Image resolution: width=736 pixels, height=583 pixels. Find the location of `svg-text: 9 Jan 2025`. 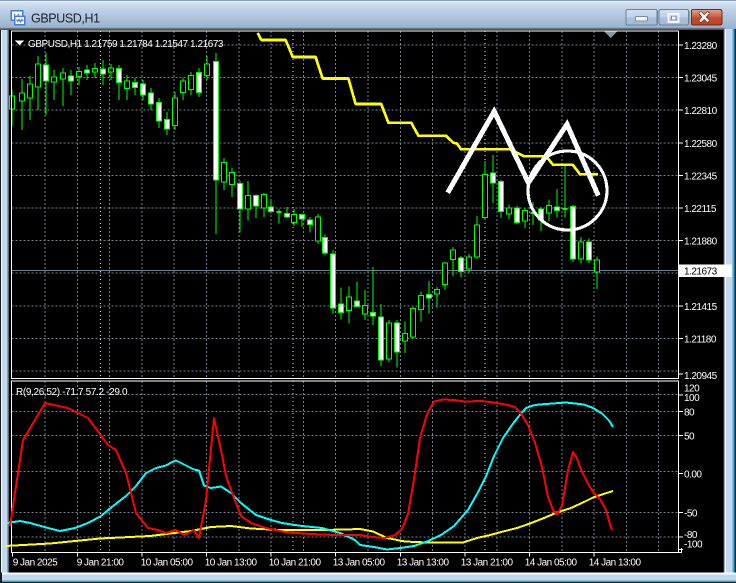

svg-text: 9 Jan 2025 is located at coordinates (35, 563).